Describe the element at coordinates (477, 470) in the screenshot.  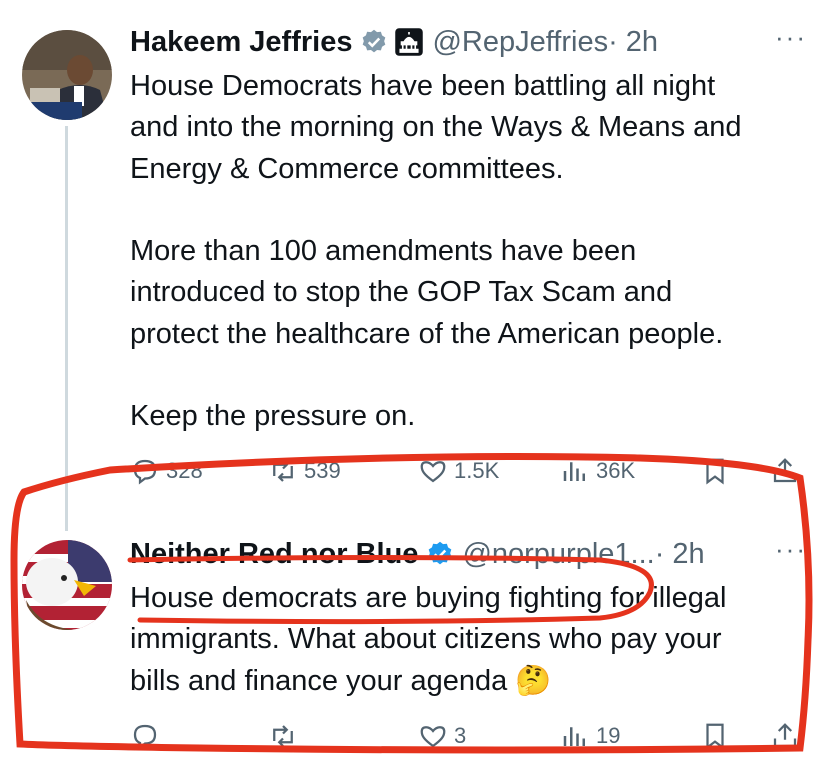
I see `like-count: 1.5K` at that location.